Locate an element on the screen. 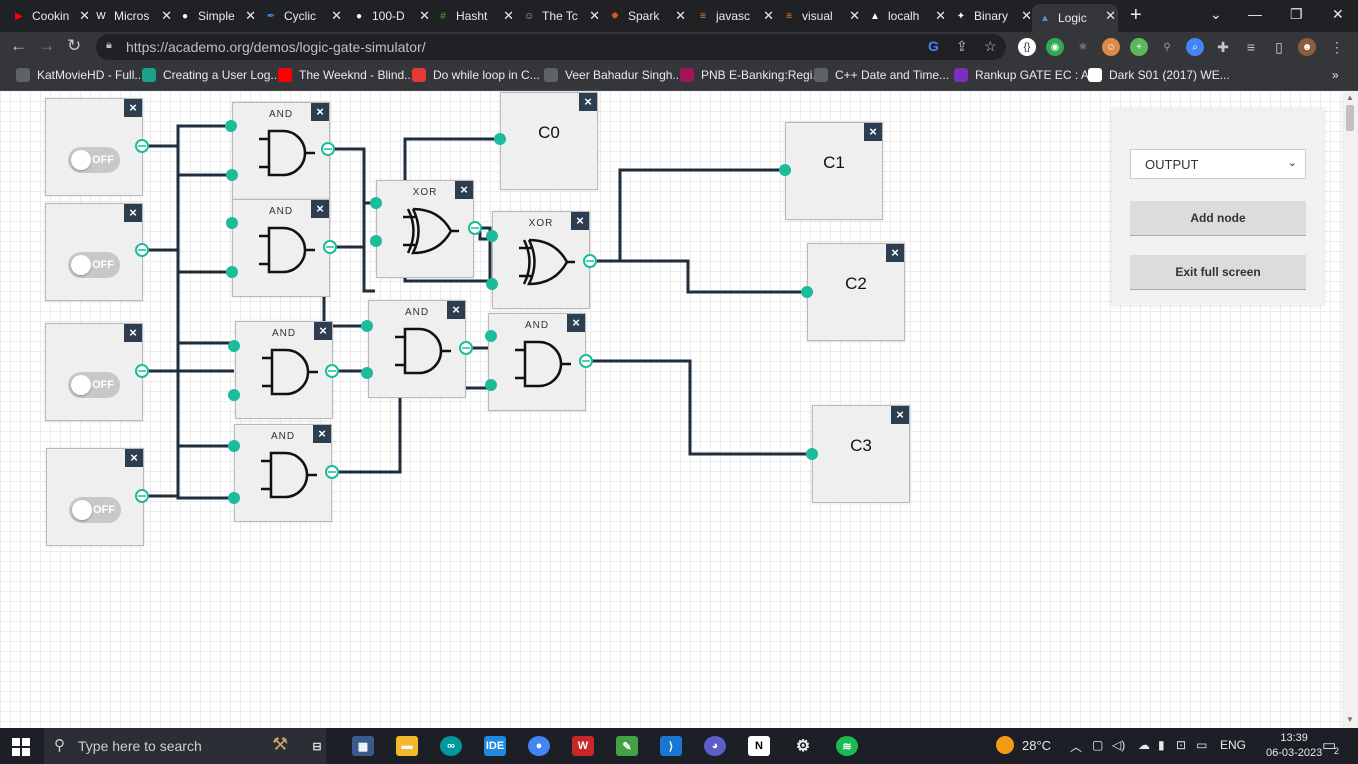  new-tab-button: + is located at coordinates (1136, 15).